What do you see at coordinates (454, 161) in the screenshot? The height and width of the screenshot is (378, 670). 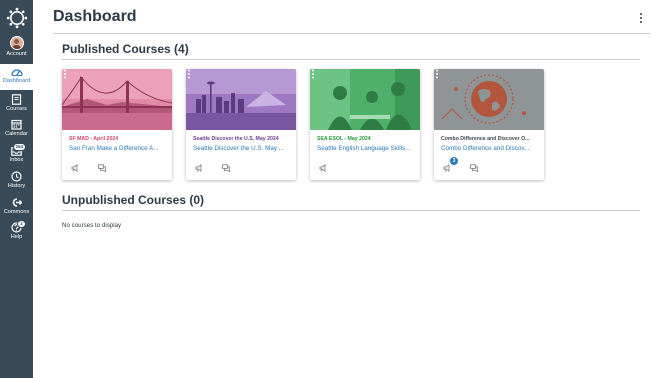 I see `unread-count-badge: 3` at bounding box center [454, 161].